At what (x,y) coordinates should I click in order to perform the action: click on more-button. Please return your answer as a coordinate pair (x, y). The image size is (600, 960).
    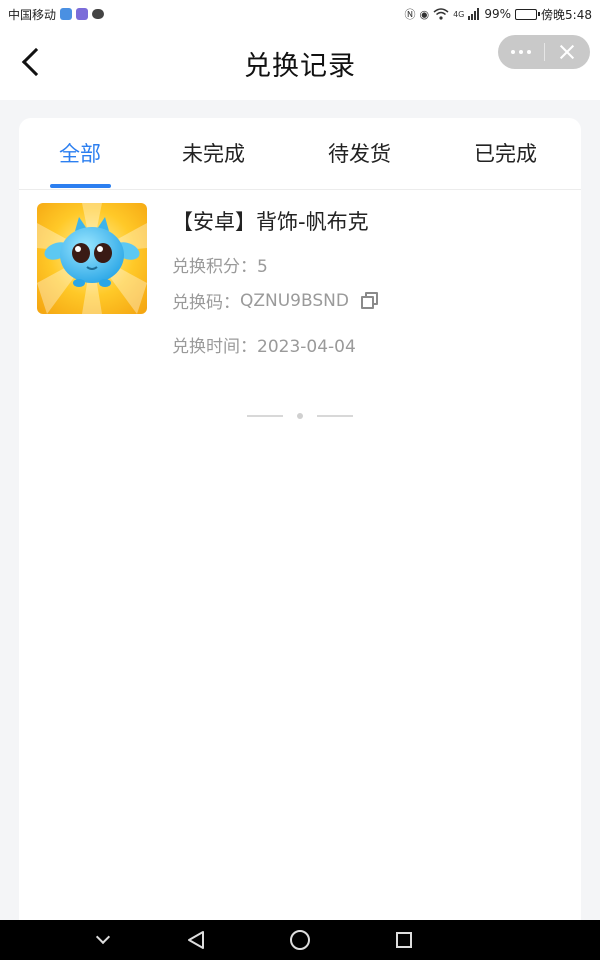
    Looking at the image, I should click on (521, 52).